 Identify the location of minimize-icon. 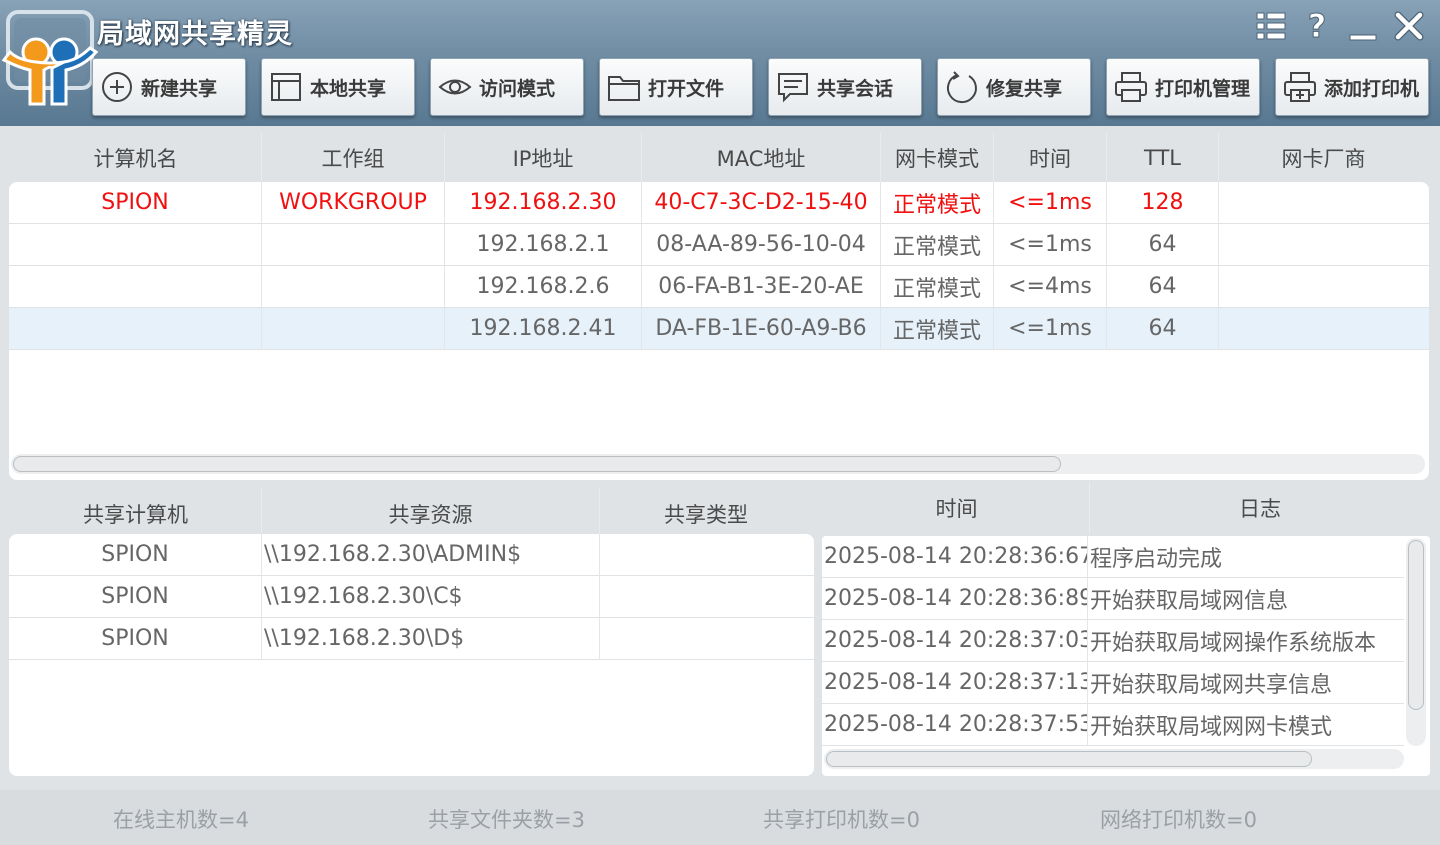
(1363, 26).